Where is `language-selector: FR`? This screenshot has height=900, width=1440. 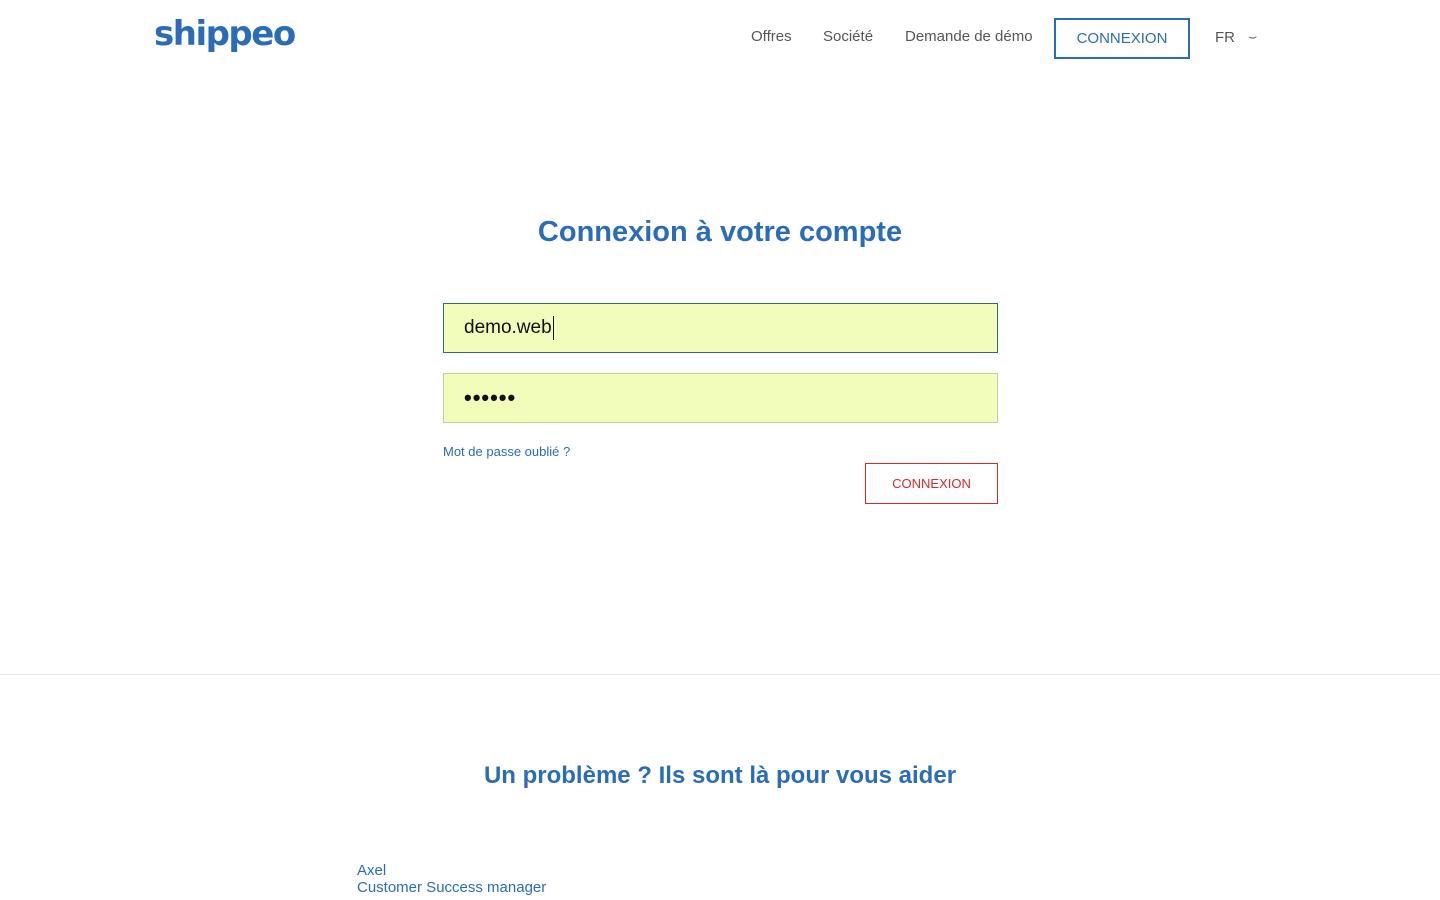
language-selector: FR is located at coordinates (1225, 37).